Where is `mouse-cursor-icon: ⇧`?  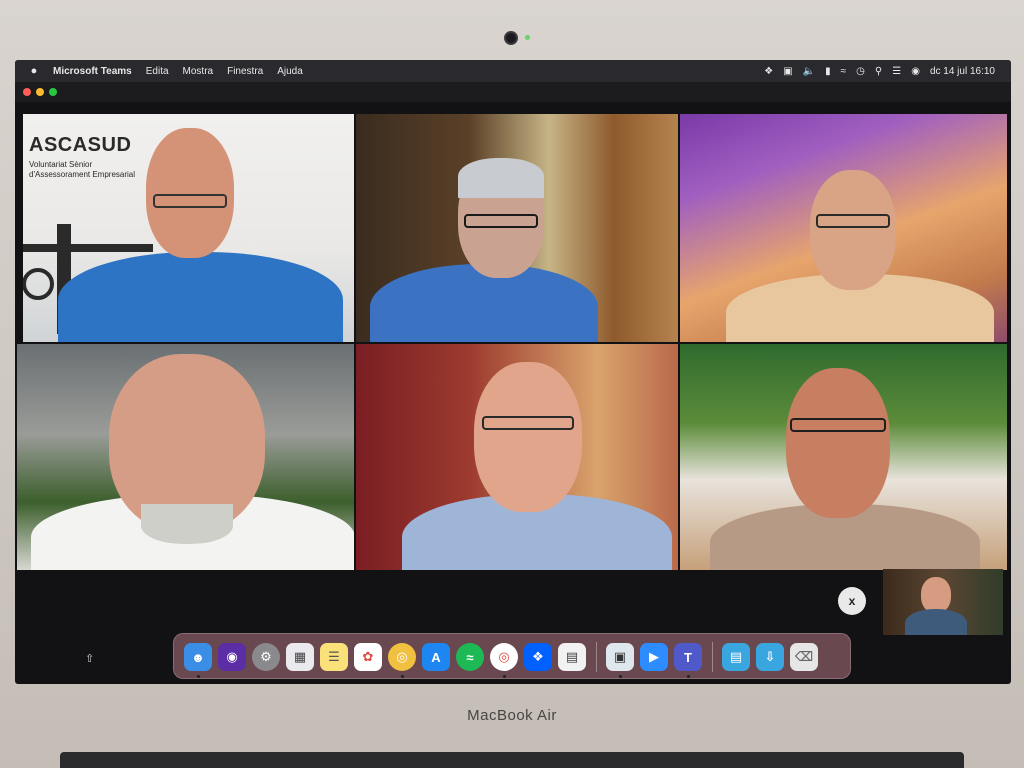
mouse-cursor-icon: ⇧ is located at coordinates (90, 659).